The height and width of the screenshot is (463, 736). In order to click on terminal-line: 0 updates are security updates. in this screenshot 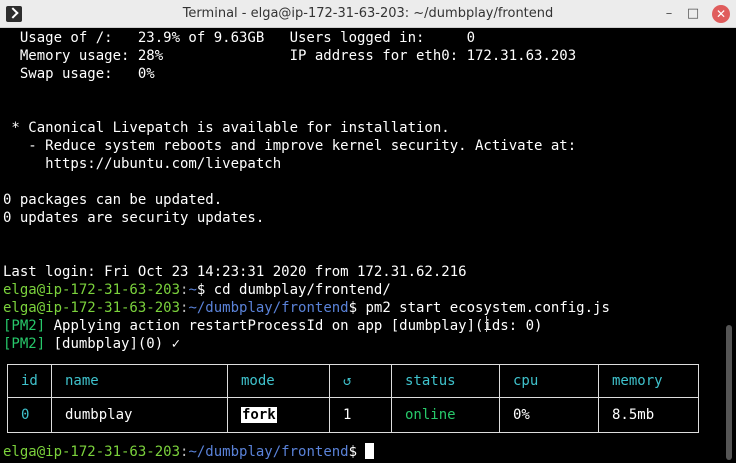, I will do `click(134, 218)`.